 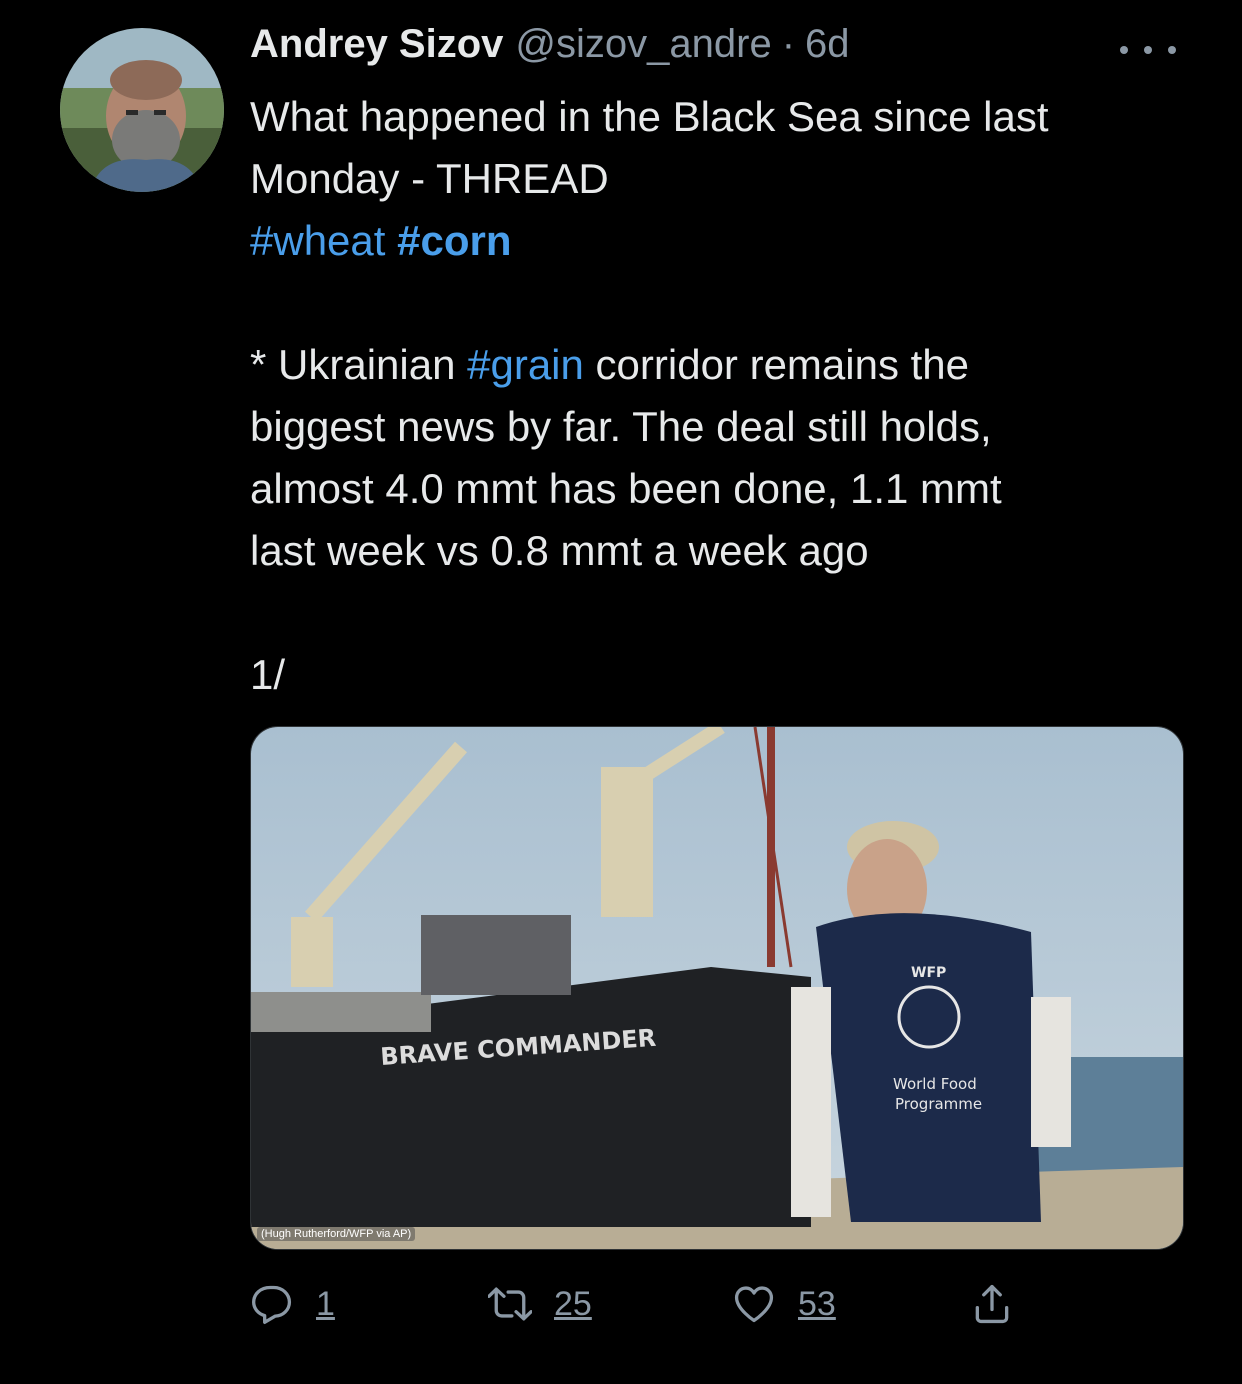 I want to click on text-line: almost 4.0 mmt has been done, 1.1 mmt, so click(x=626, y=488).